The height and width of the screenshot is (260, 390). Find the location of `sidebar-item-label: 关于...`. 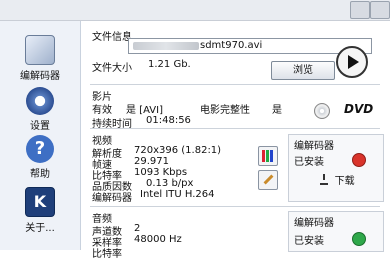

sidebar-item-label: 关于... is located at coordinates (40, 228).